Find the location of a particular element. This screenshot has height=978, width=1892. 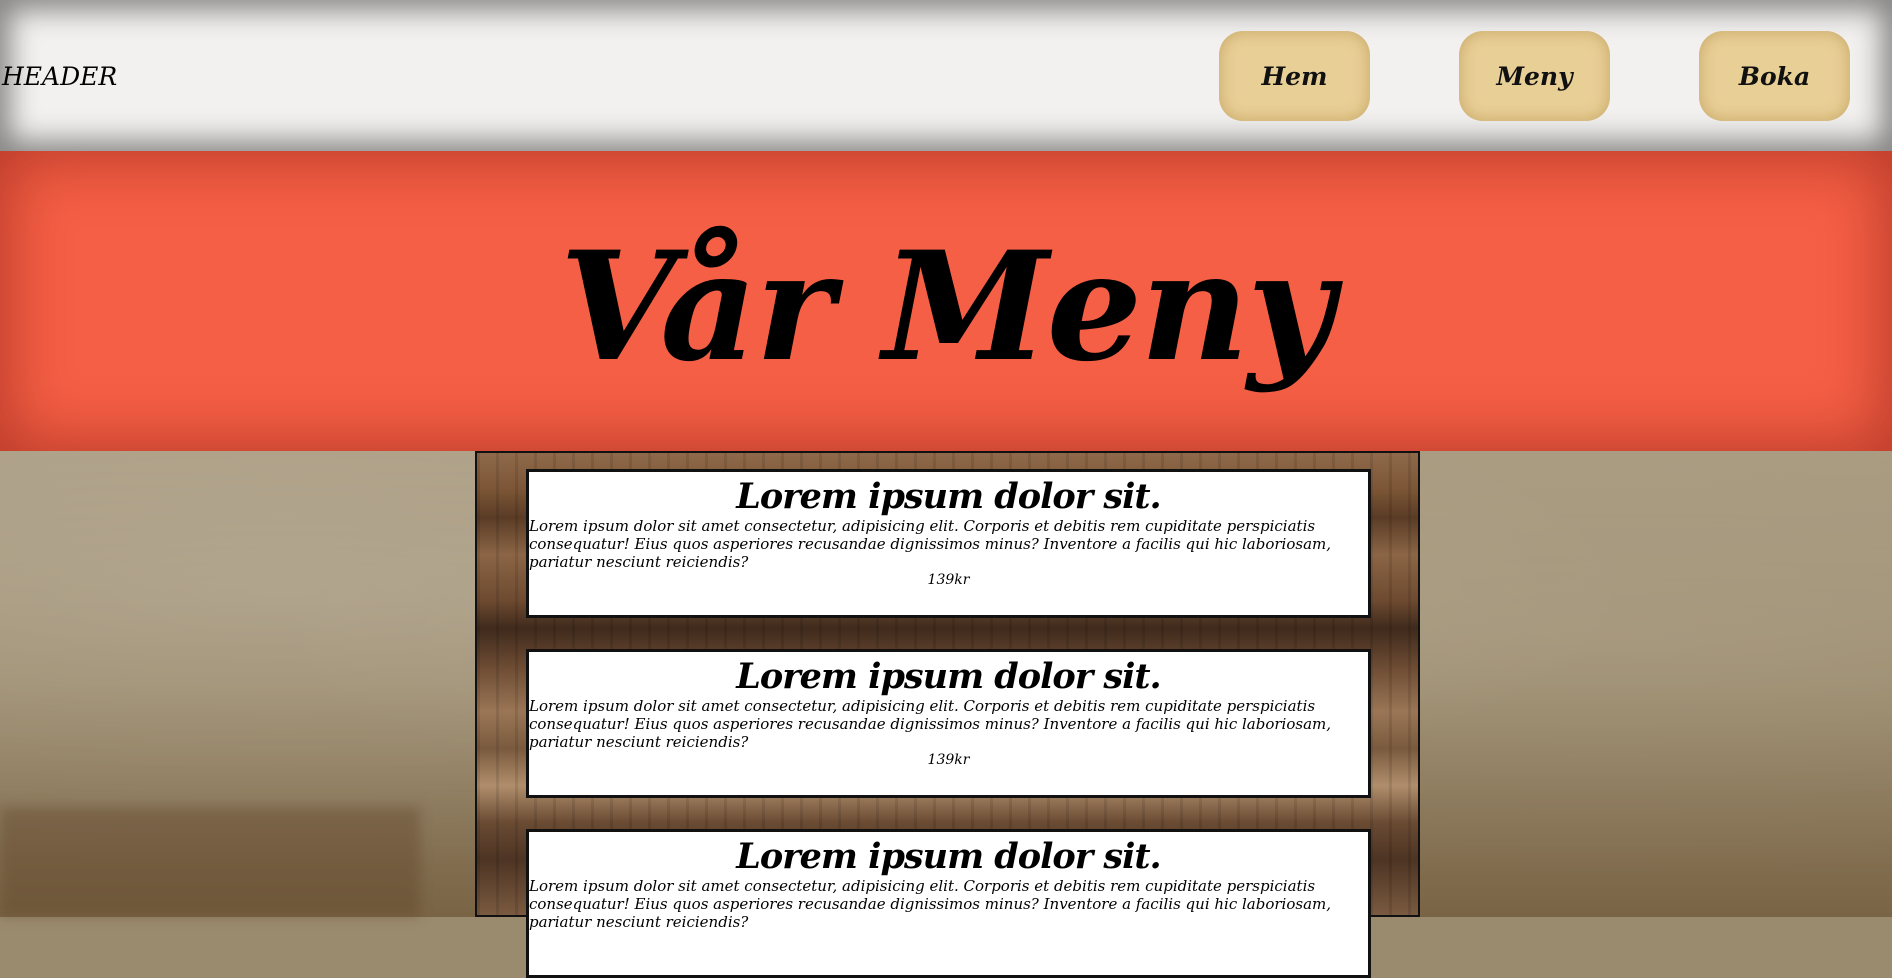

page-title: Vår Meny is located at coordinates (947, 307).